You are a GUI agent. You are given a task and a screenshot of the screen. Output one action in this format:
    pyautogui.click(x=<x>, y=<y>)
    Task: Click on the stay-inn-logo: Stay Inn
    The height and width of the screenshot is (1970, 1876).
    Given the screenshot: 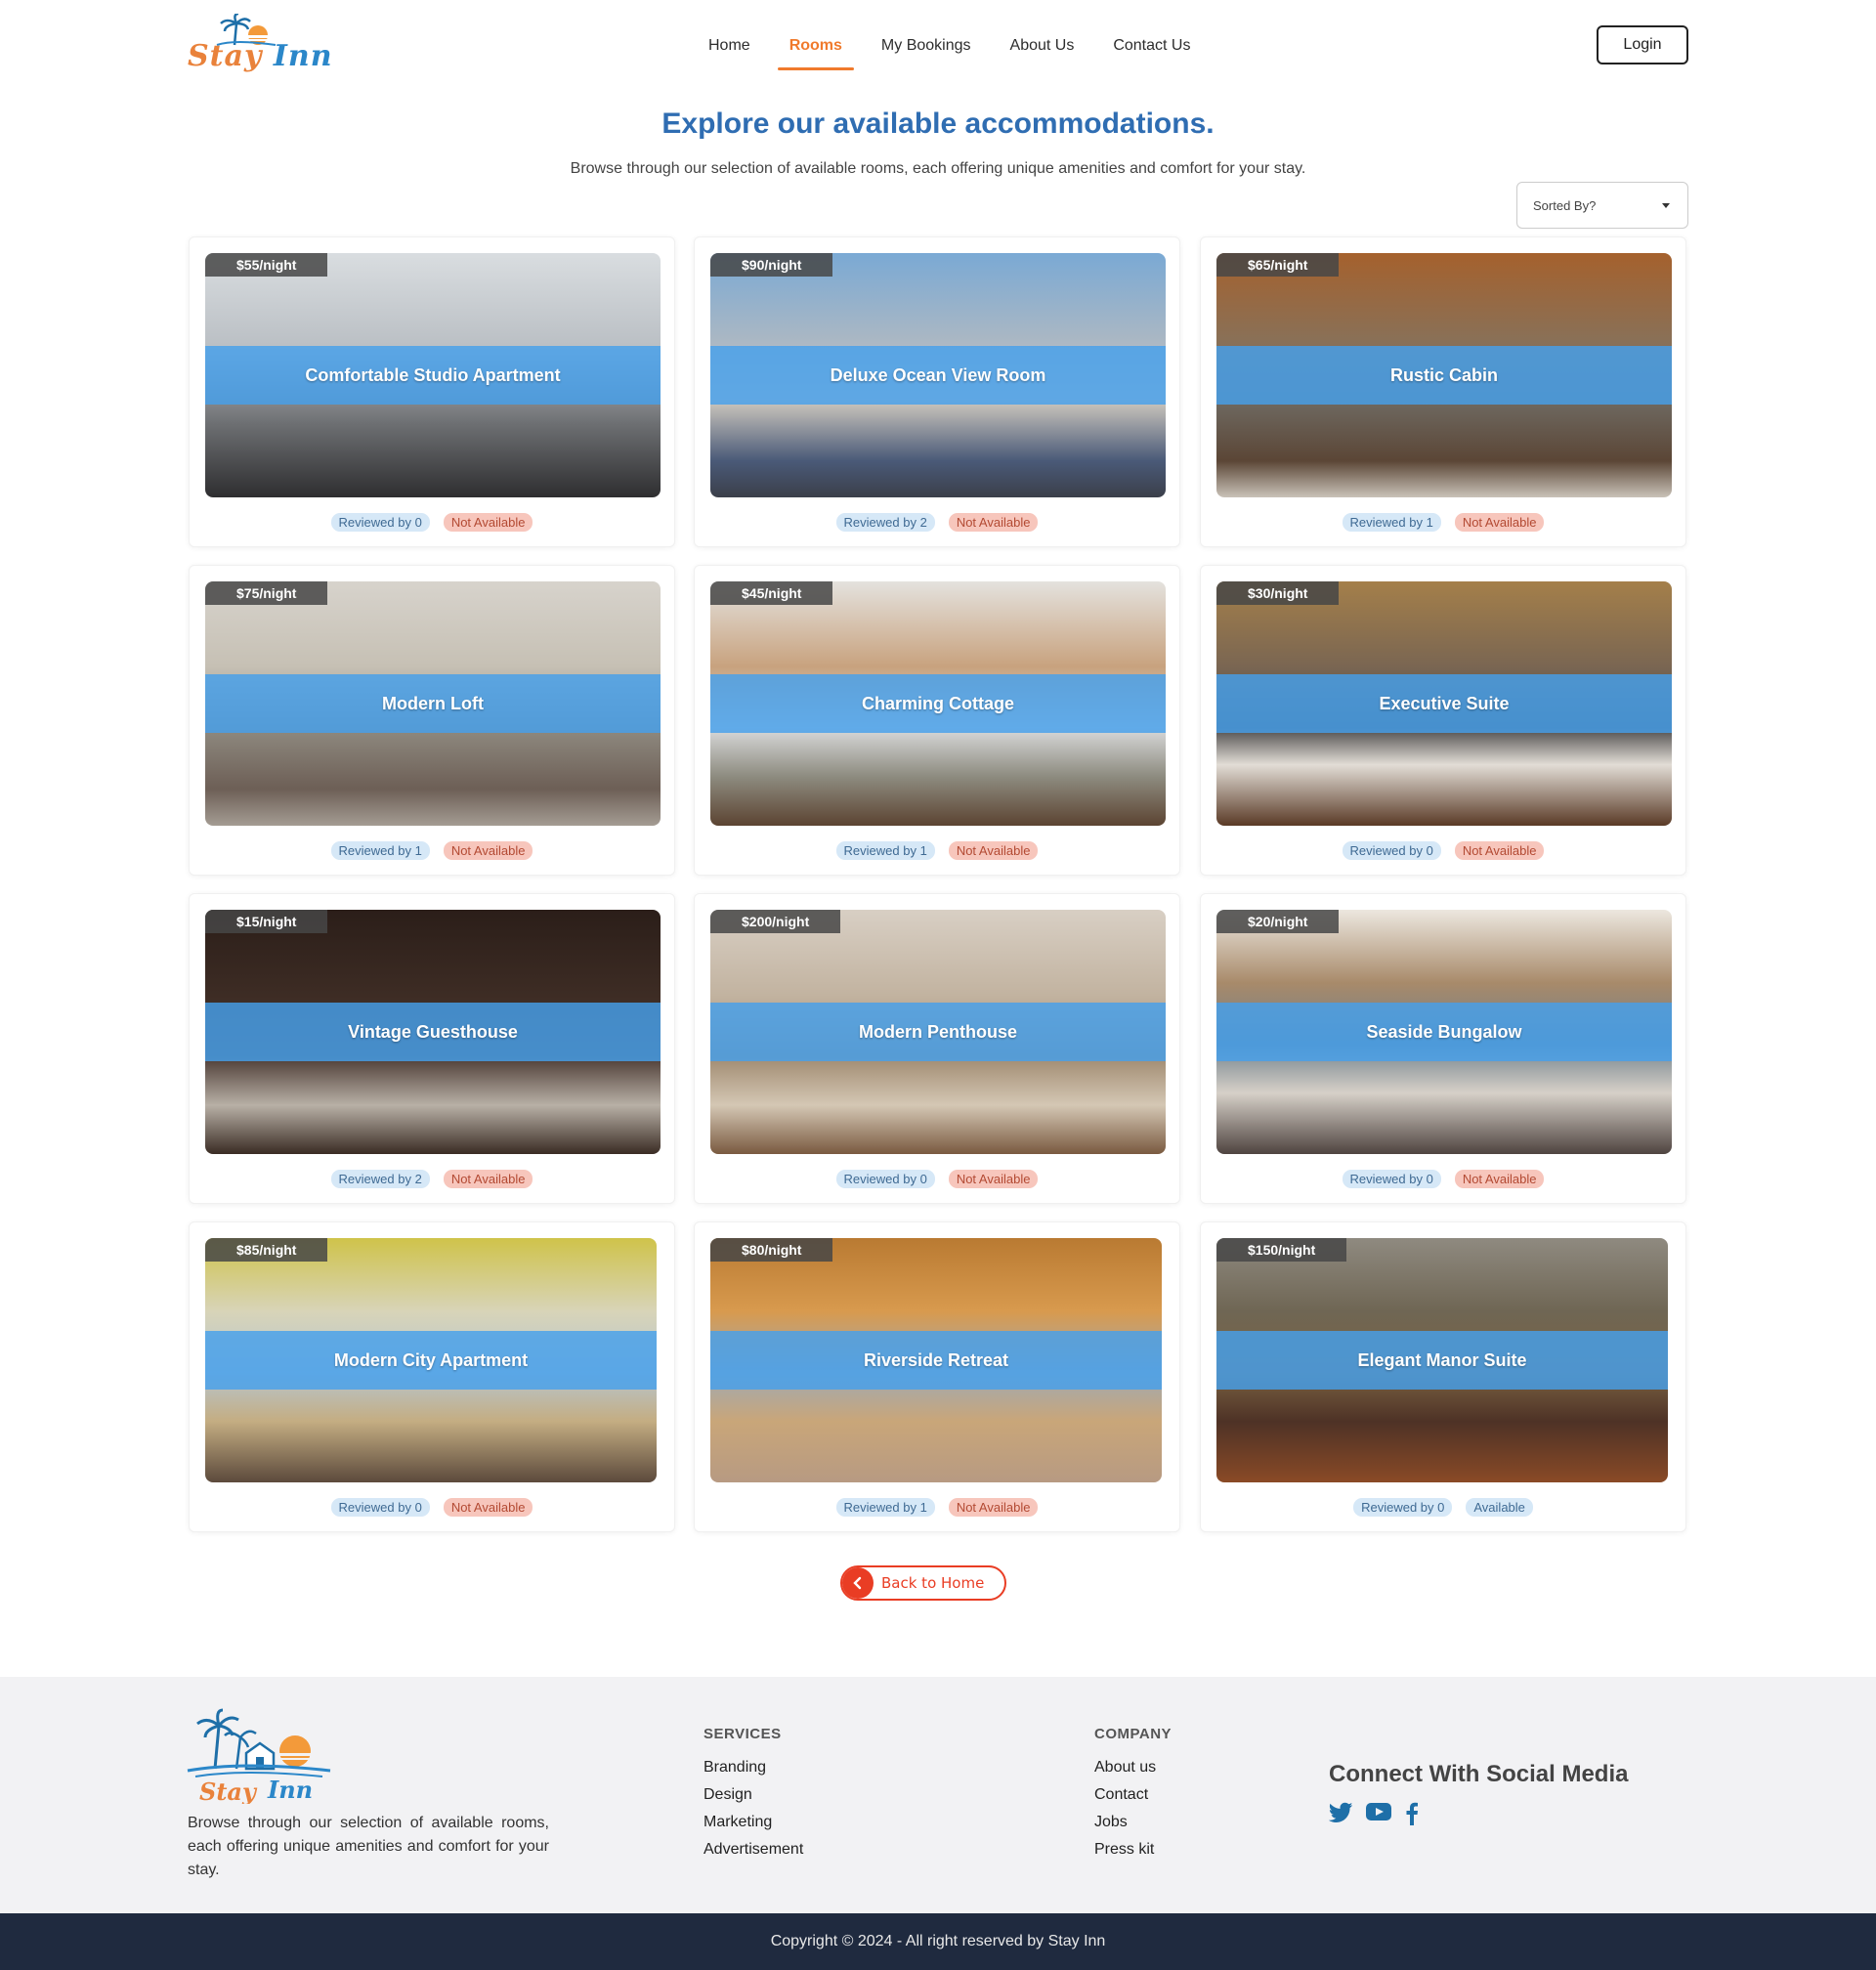 What is the action you would take?
    pyautogui.click(x=259, y=46)
    